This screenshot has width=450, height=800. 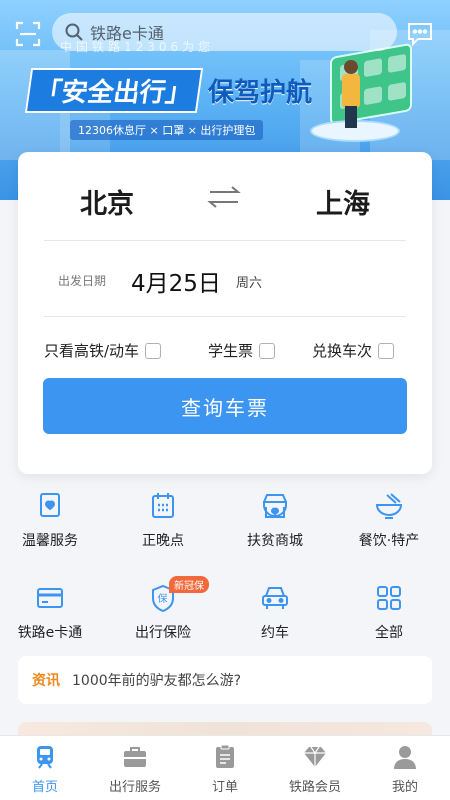 What do you see at coordinates (50, 598) in the screenshot?
I see `card-icon` at bounding box center [50, 598].